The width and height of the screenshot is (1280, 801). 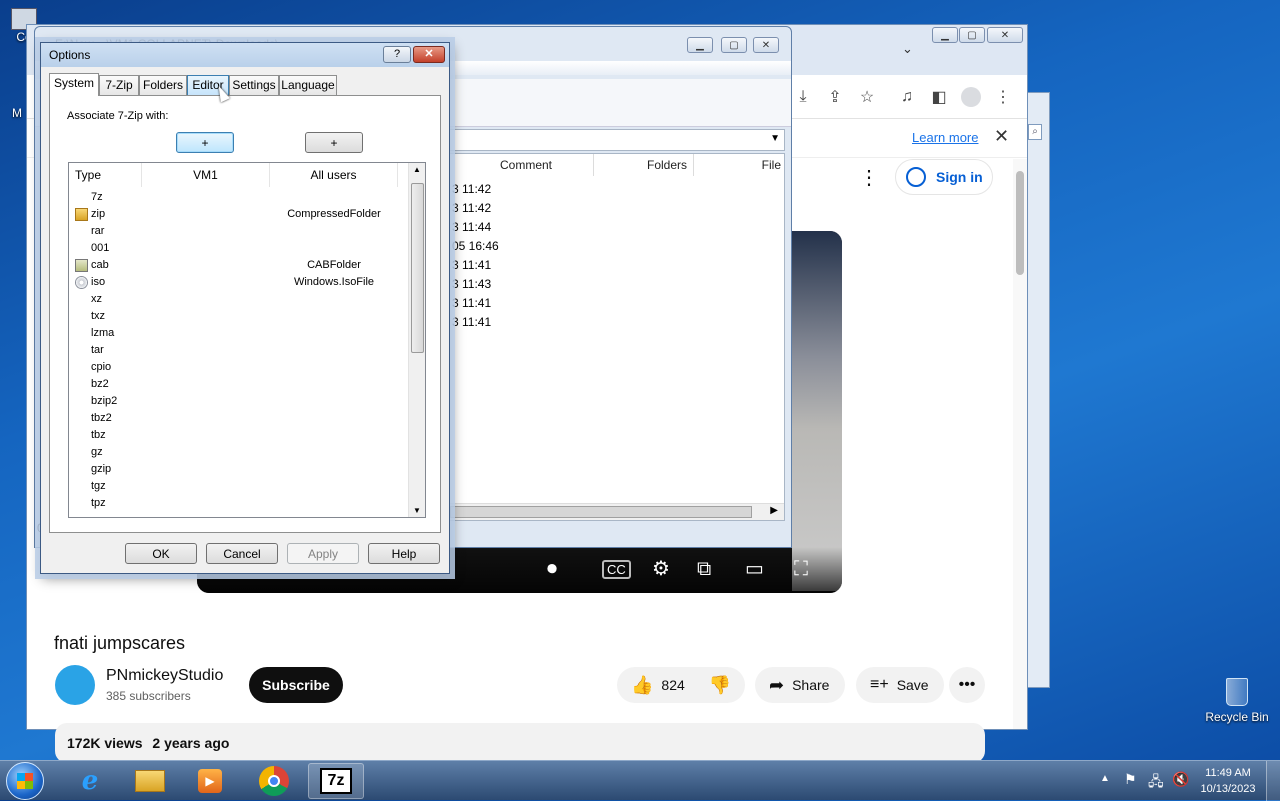 What do you see at coordinates (75, 685) in the screenshot?
I see `channel-avatar` at bounding box center [75, 685].